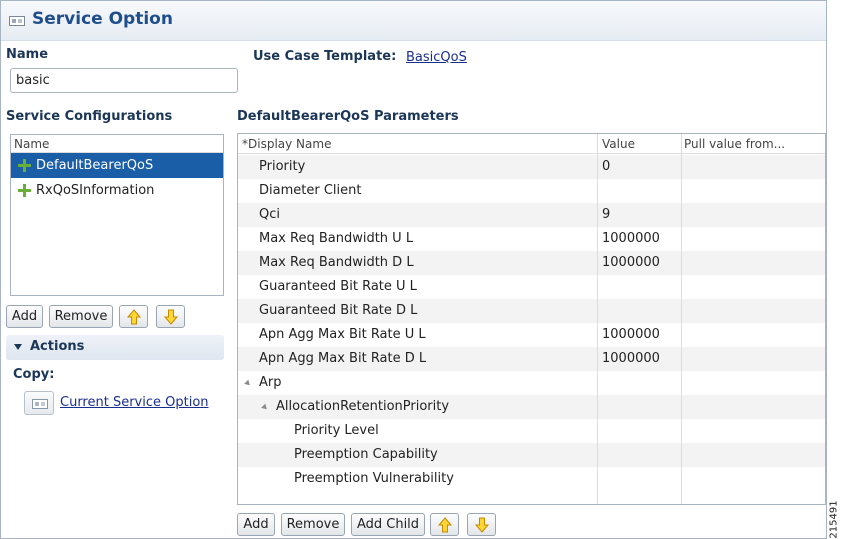 The height and width of the screenshot is (539, 842). What do you see at coordinates (102, 19) in the screenshot?
I see `page-title: Service Option` at bounding box center [102, 19].